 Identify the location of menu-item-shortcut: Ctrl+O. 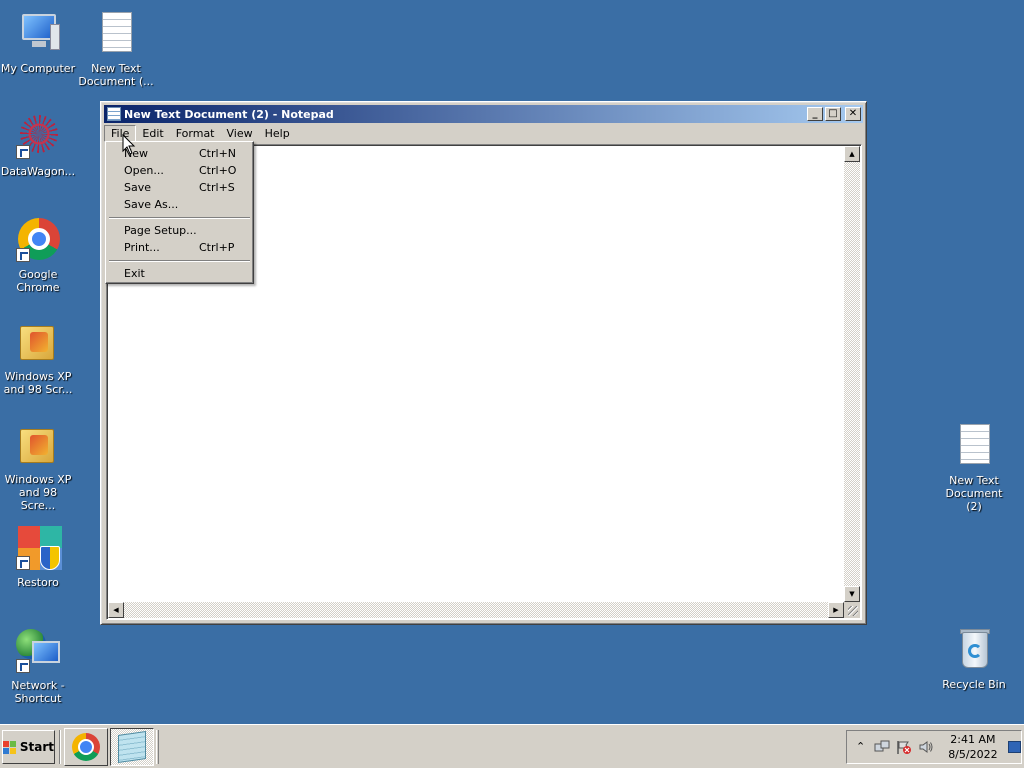
(218, 170).